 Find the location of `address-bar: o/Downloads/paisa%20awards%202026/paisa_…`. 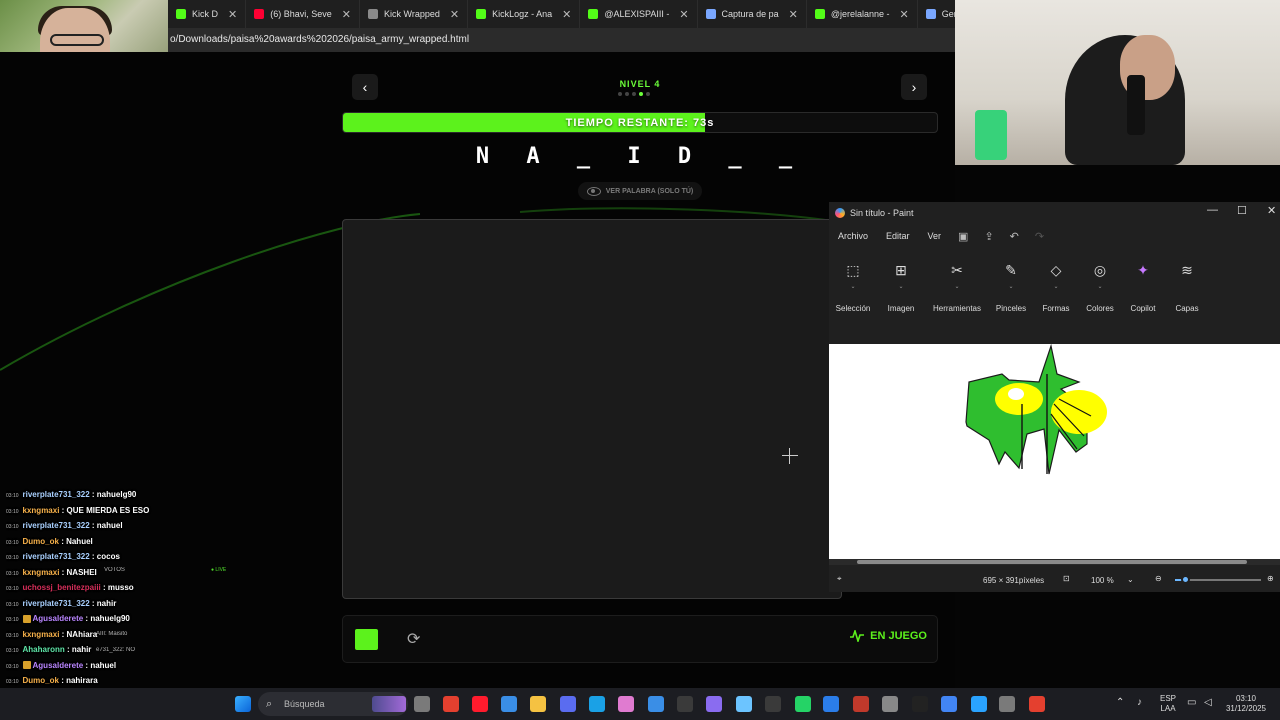

address-bar: o/Downloads/paisa%20awards%202026/paisa_… is located at coordinates (561, 40).